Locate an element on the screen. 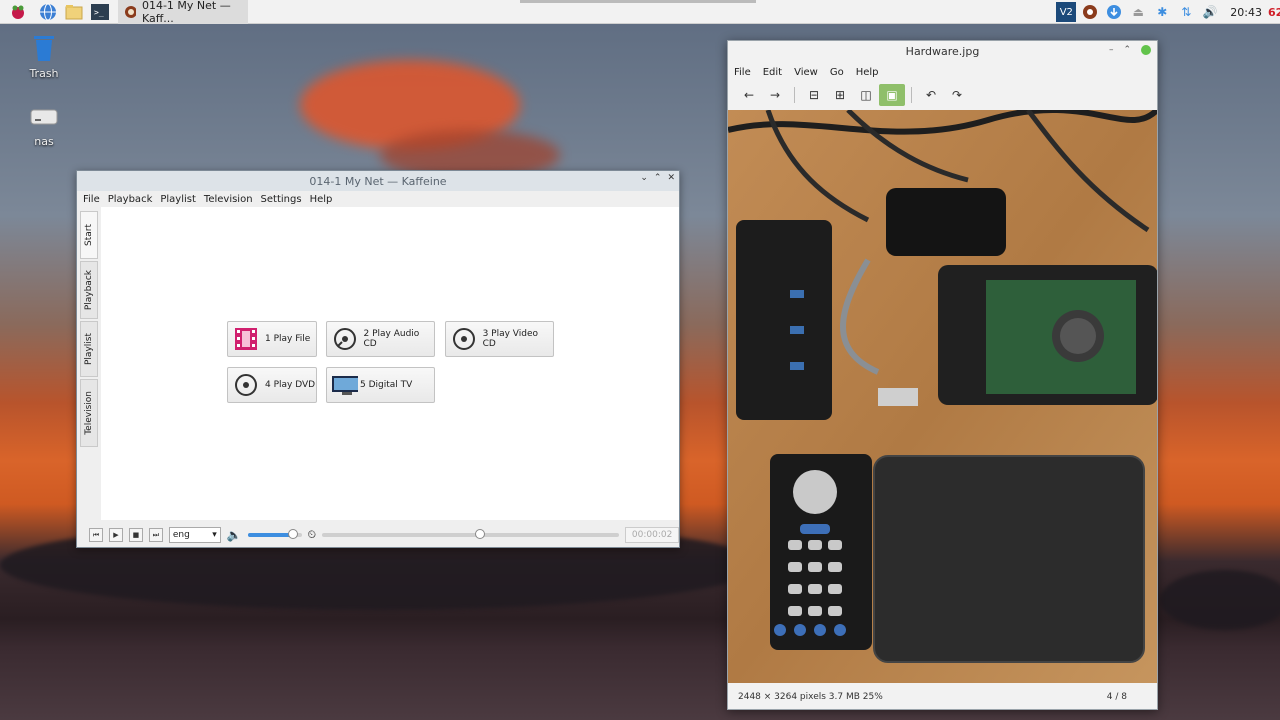 The width and height of the screenshot is (1280, 720). trash-icon is located at coordinates (44, 48).